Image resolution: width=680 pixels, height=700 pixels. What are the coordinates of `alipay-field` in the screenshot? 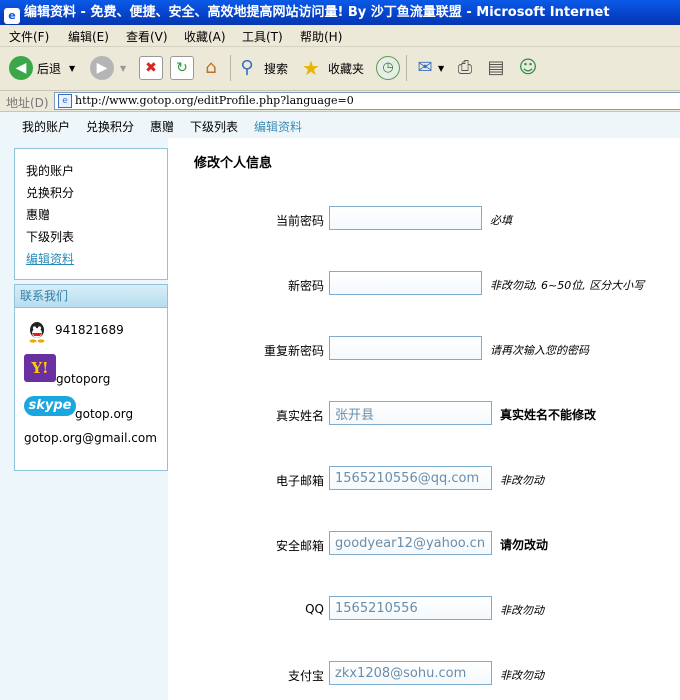 It's located at (410, 673).